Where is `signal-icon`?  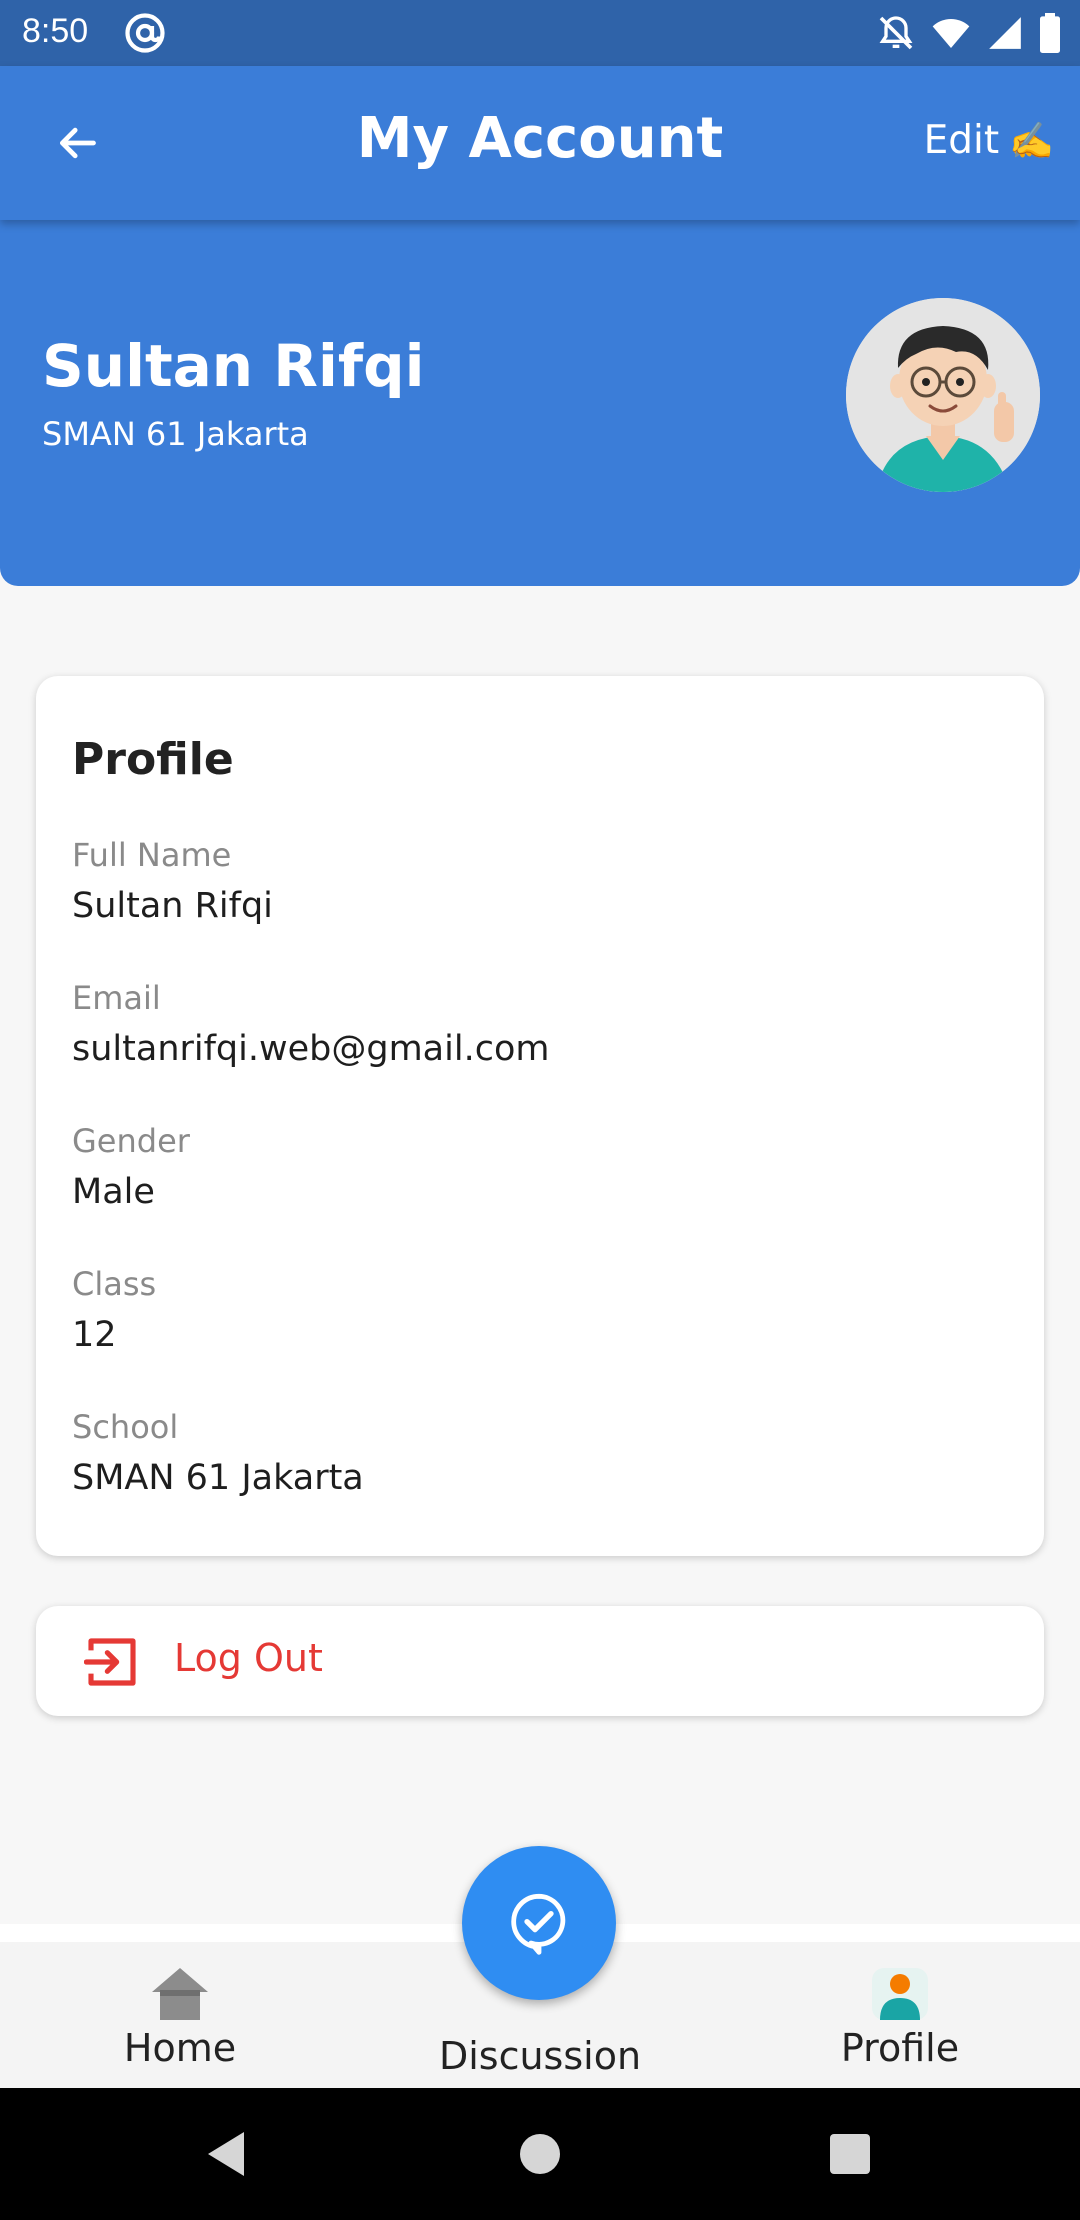
signal-icon is located at coordinates (1005, 33).